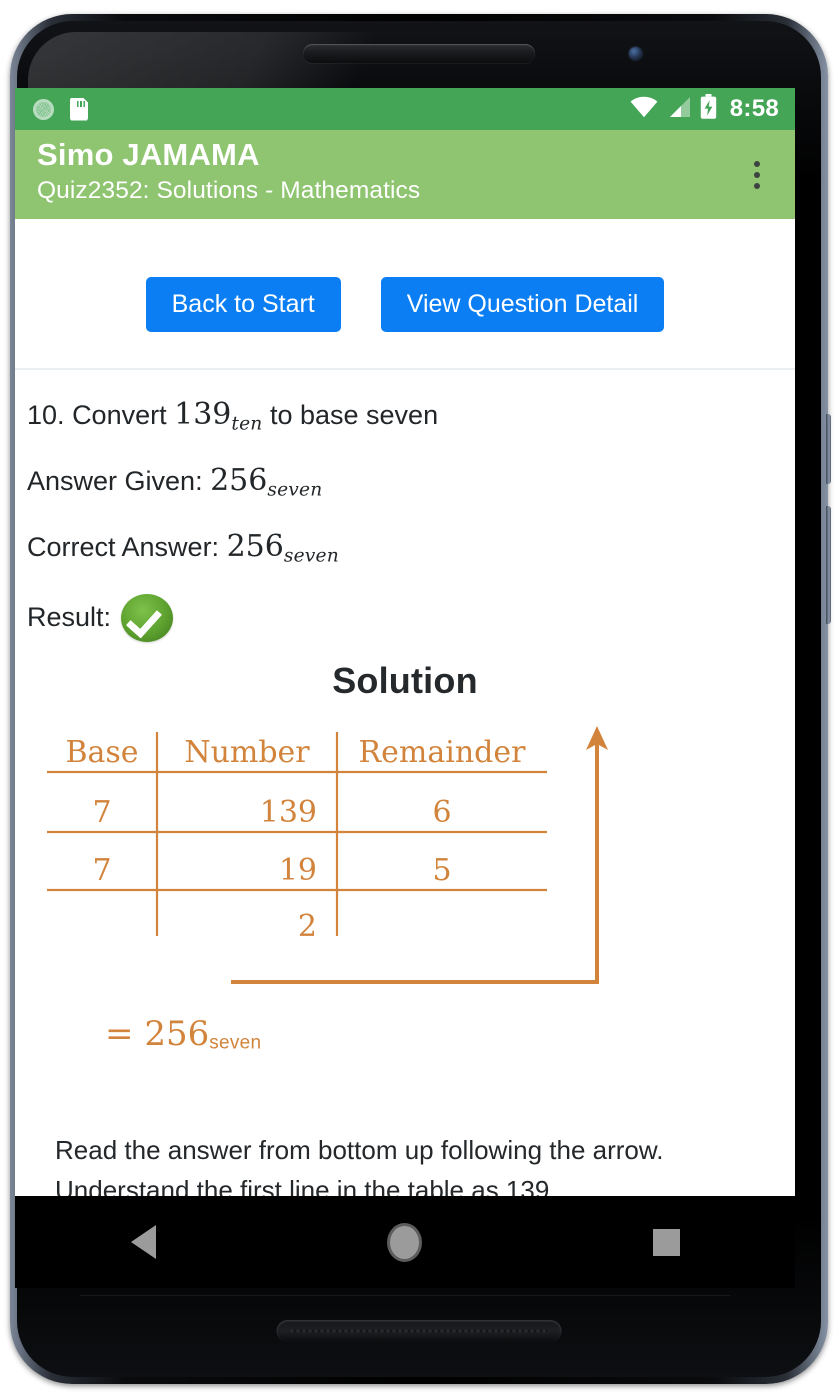 The width and height of the screenshot is (839, 1398). Describe the element at coordinates (119, 415) in the screenshot. I see `question-prompt-prefix: Convert` at that location.